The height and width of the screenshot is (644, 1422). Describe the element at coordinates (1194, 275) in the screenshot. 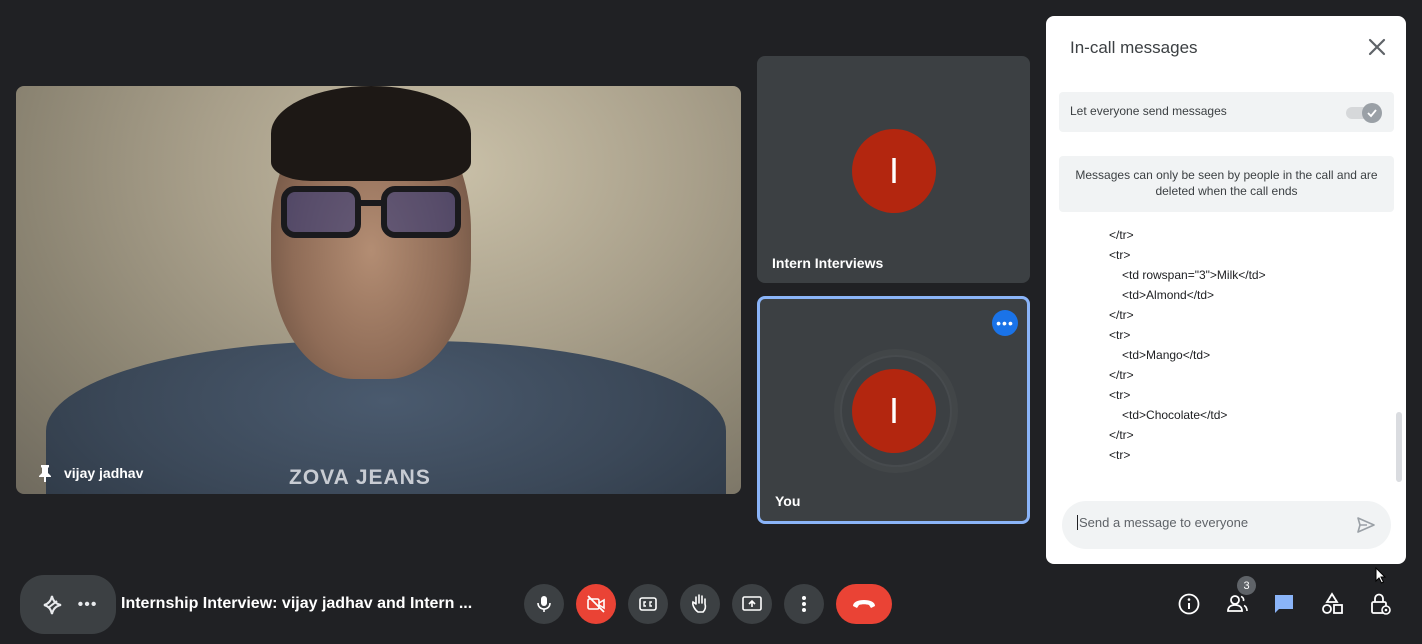

I see `message-line: <td rowspan="3">Milk</td>` at that location.